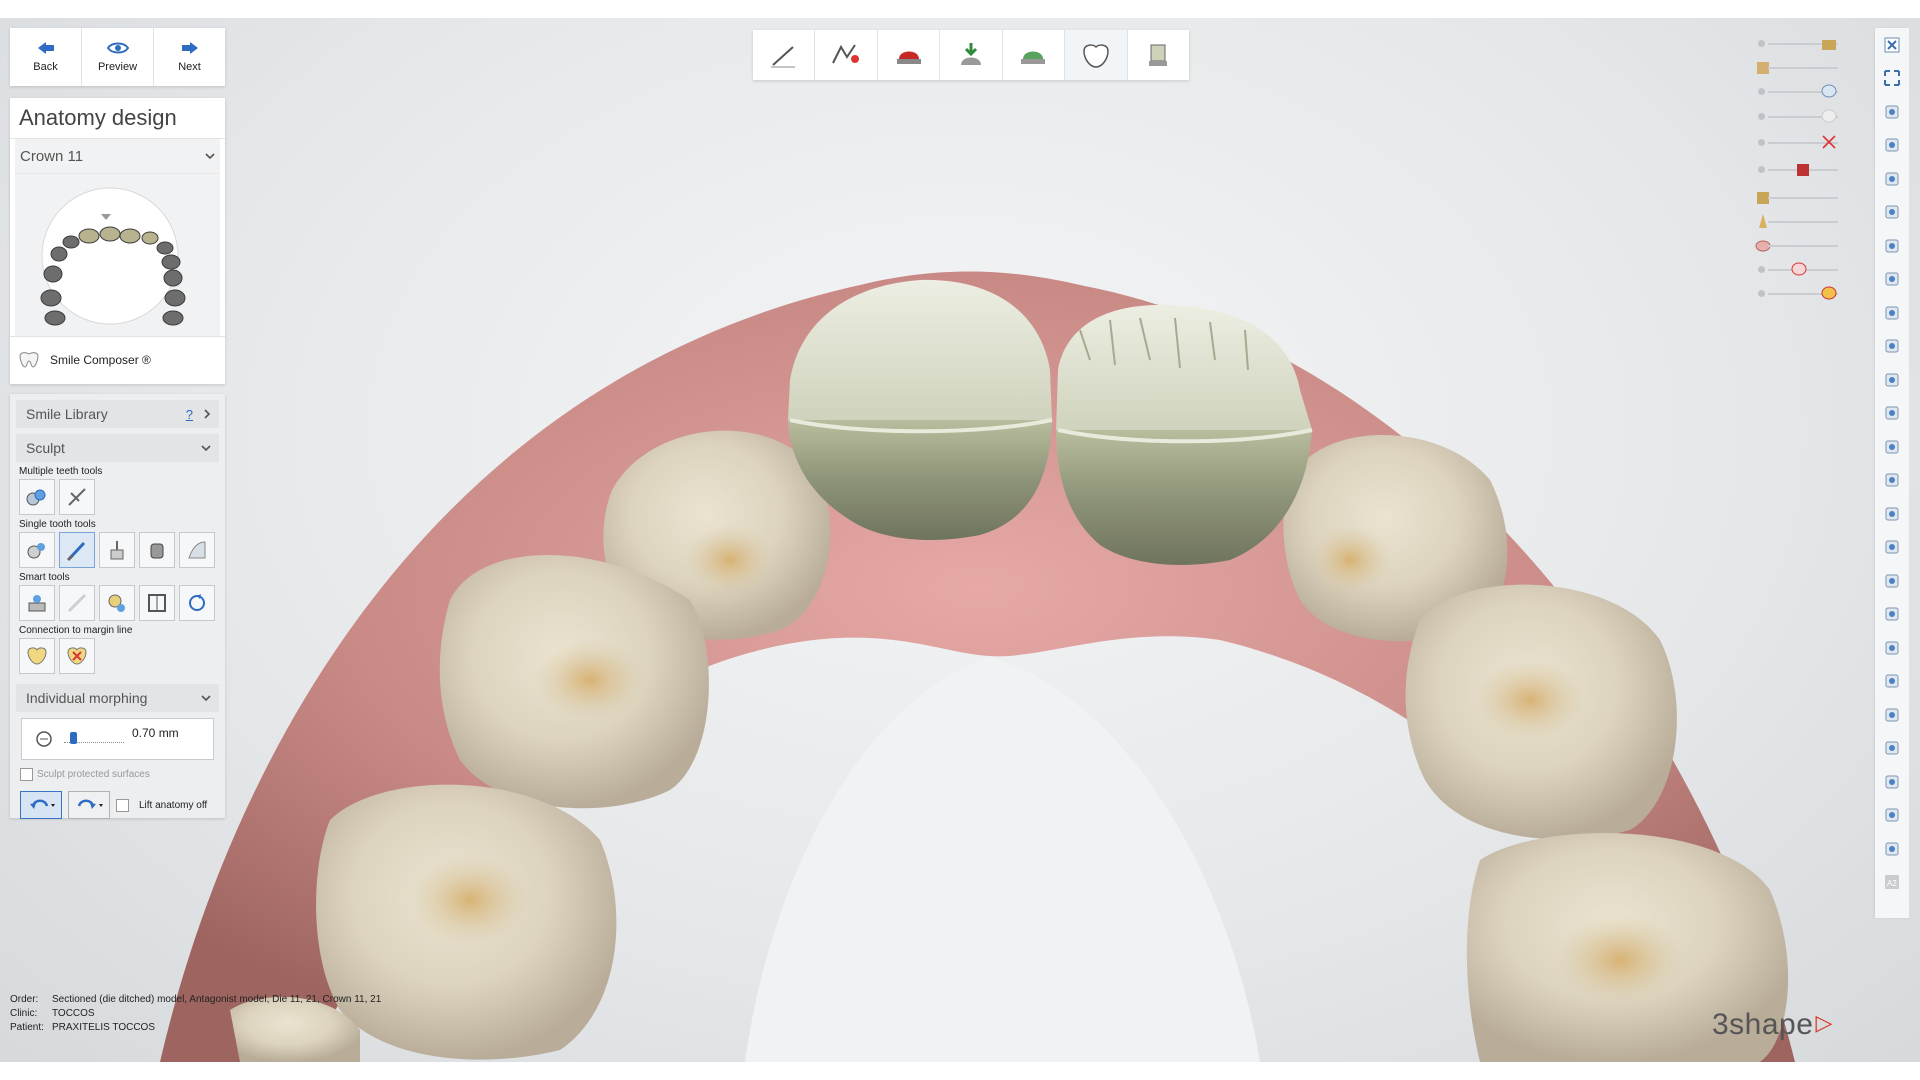  What do you see at coordinates (197, 603) in the screenshot?
I see `smart-rotate-button` at bounding box center [197, 603].